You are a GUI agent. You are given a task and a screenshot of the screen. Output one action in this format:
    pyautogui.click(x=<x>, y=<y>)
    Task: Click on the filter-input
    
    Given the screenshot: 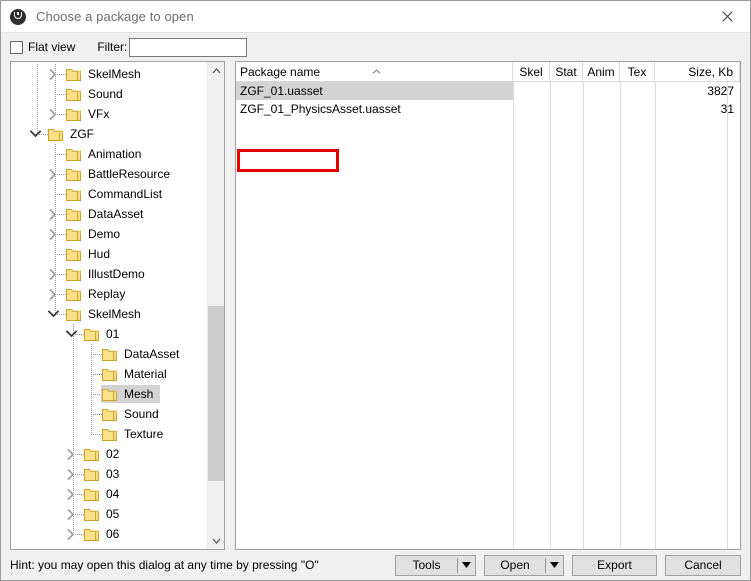 What is the action you would take?
    pyautogui.click(x=188, y=47)
    